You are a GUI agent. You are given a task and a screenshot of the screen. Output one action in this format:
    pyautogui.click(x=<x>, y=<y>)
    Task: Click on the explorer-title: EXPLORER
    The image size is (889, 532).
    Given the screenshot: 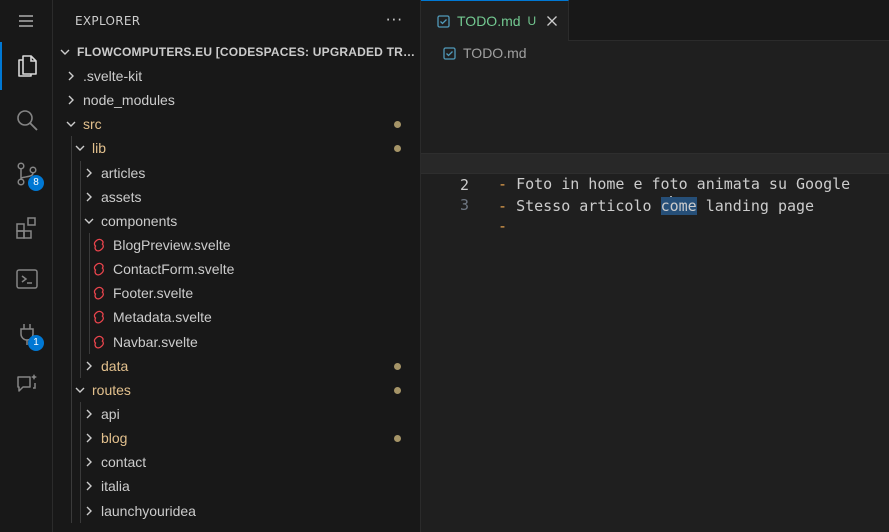 What is the action you would take?
    pyautogui.click(x=108, y=21)
    